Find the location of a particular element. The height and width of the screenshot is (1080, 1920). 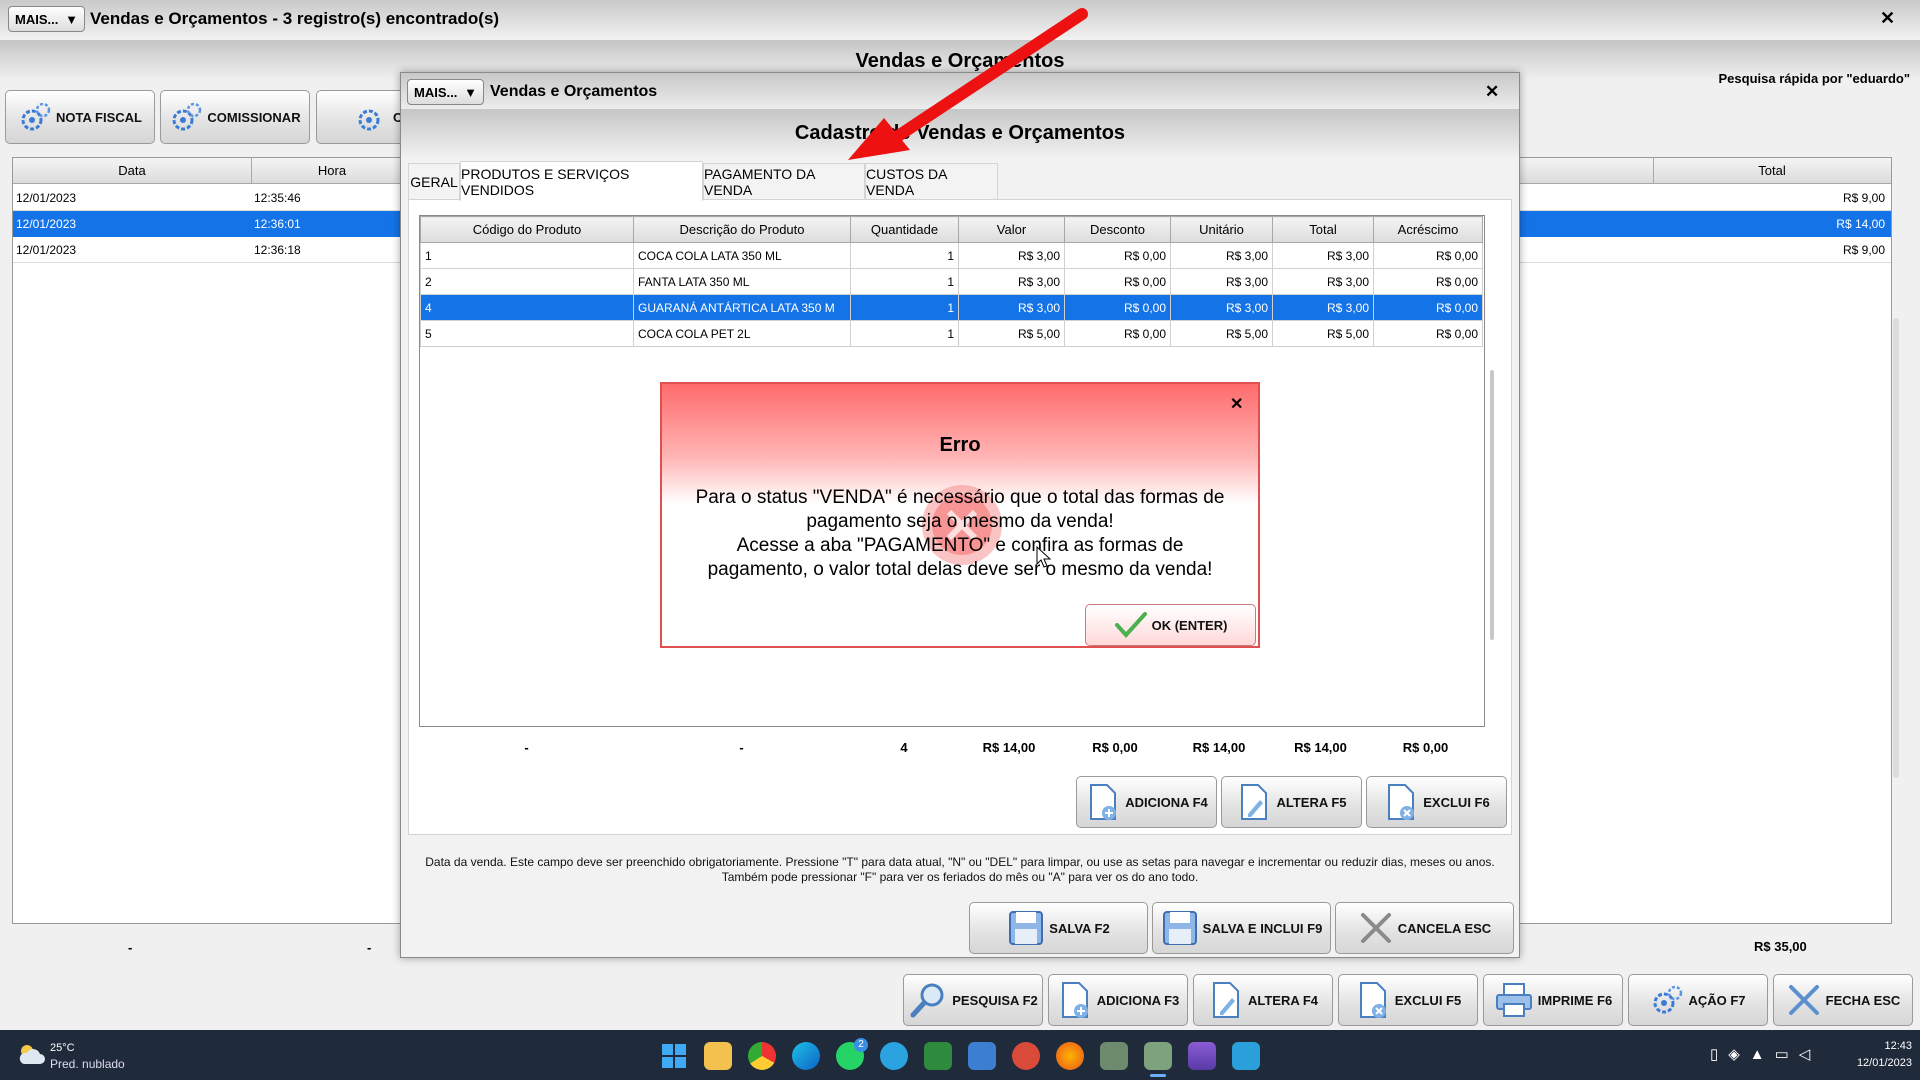

dialog-mais-menu: MAIS... ▼ is located at coordinates (445, 92).